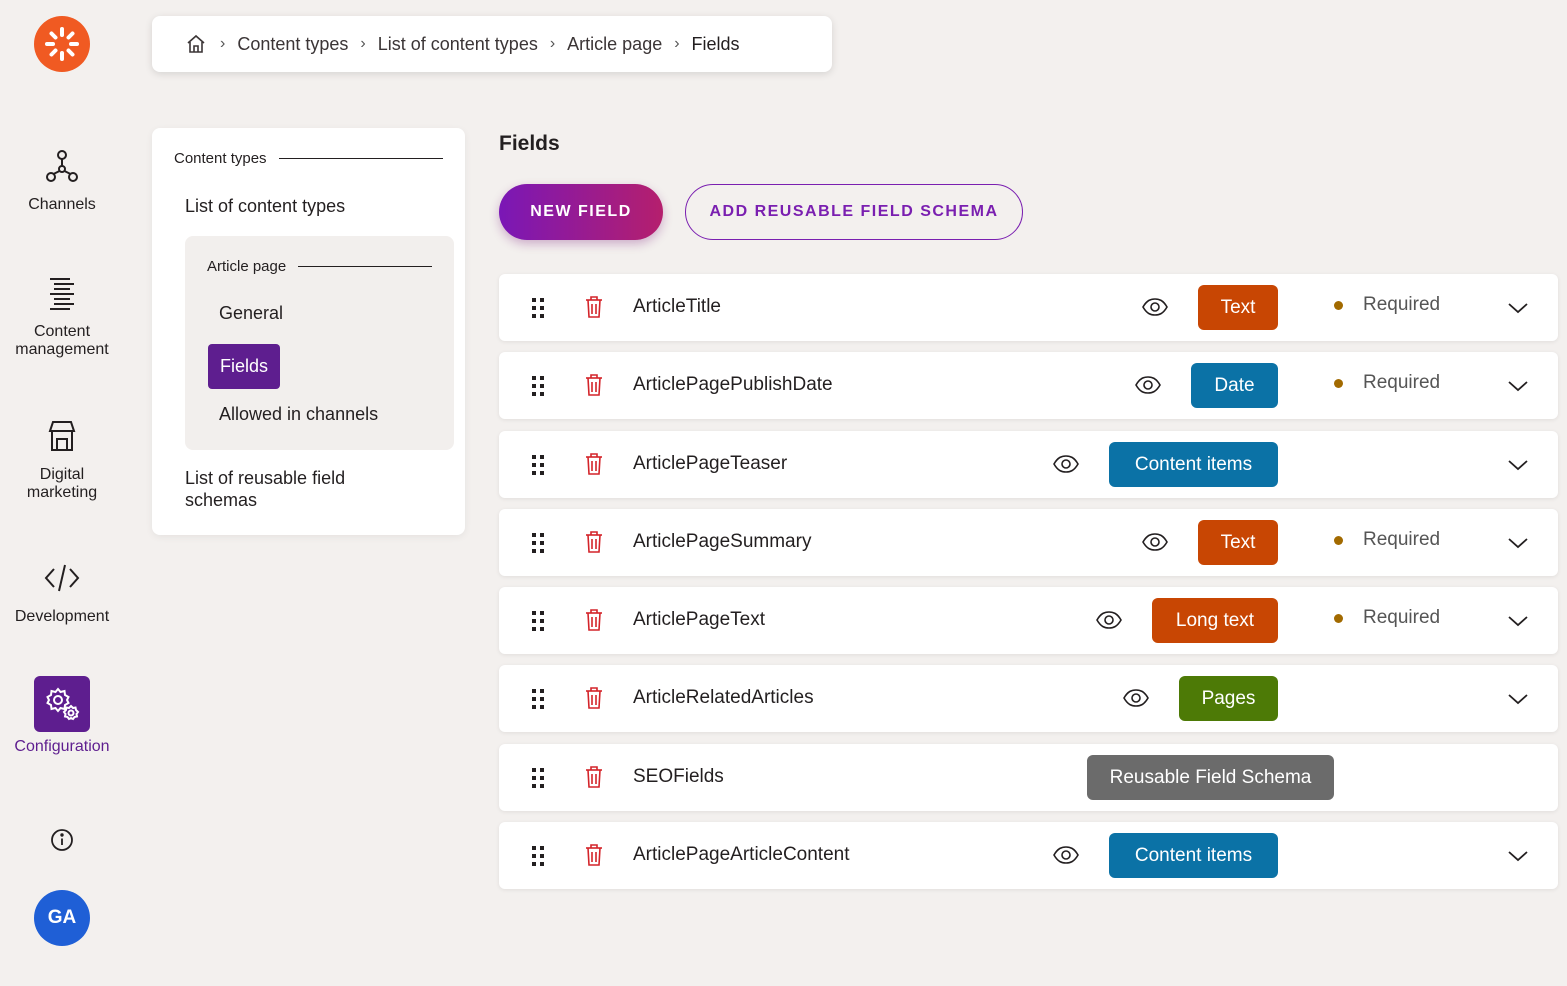 The image size is (1567, 986). Describe the element at coordinates (62, 436) in the screenshot. I see `store-icon` at that location.